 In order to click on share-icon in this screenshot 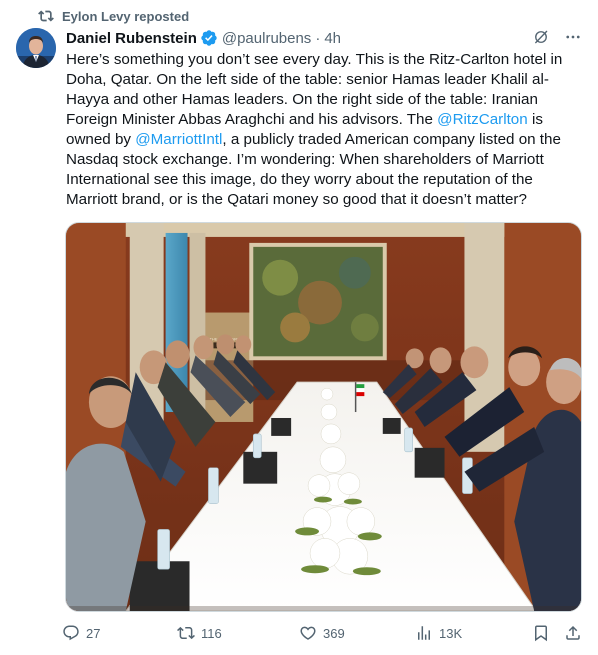, I will do `click(573, 632)`.